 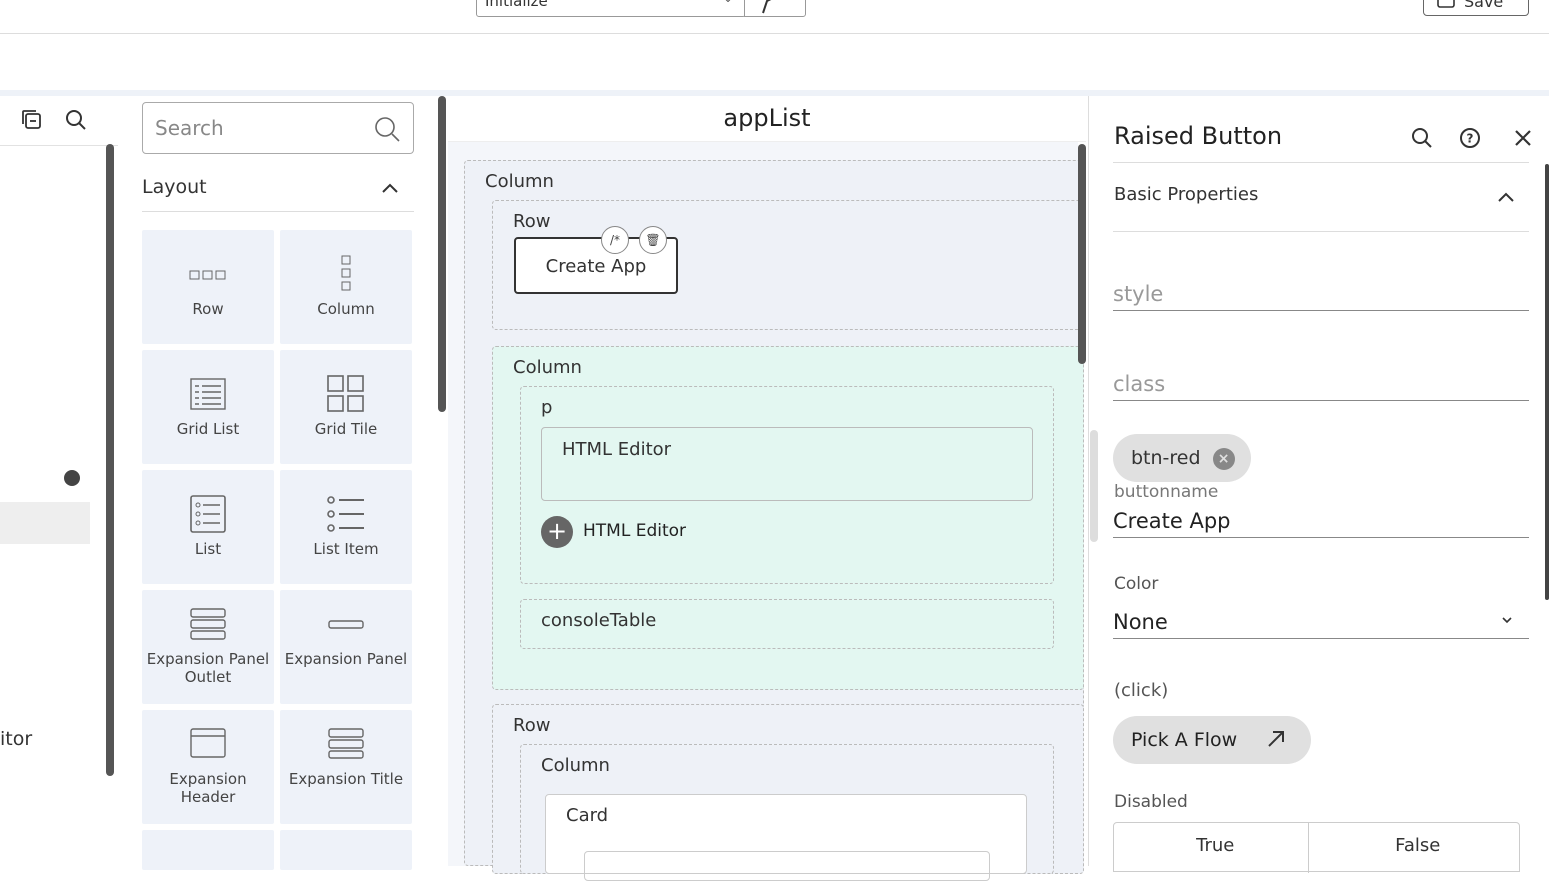 What do you see at coordinates (1166, 492) in the screenshot?
I see `buttonname-label: buttonname` at bounding box center [1166, 492].